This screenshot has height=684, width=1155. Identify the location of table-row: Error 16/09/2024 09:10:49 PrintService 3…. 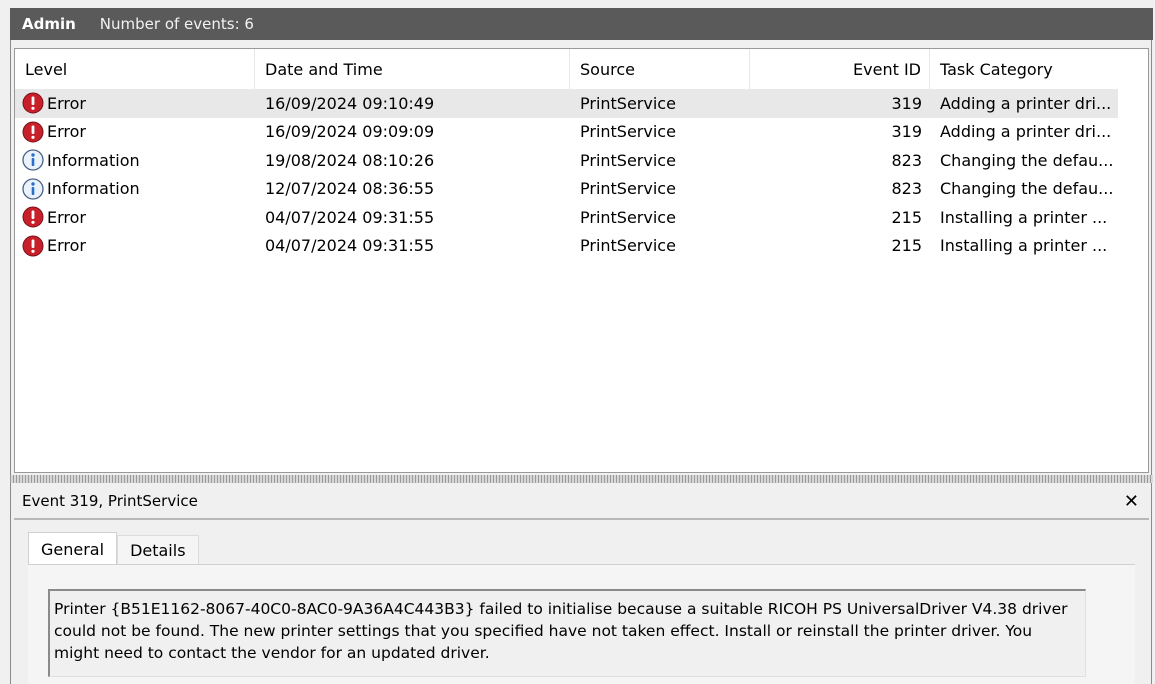
(566, 103).